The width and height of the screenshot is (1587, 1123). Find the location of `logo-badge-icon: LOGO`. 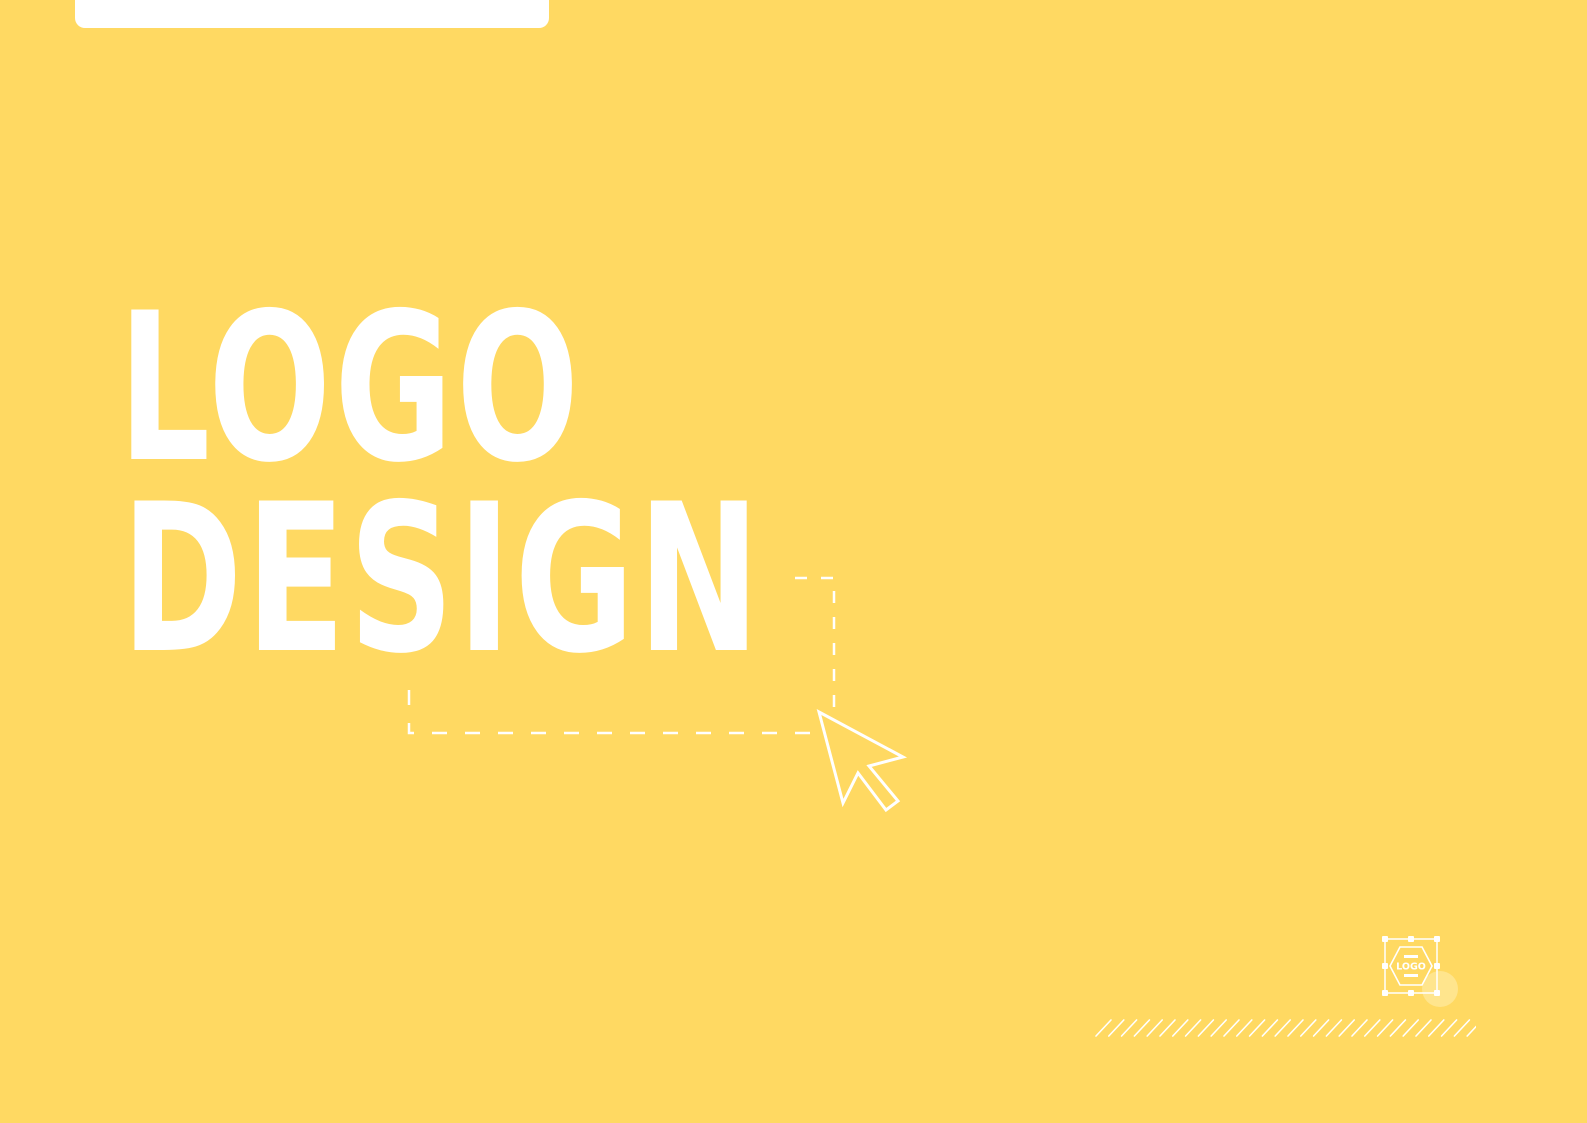

logo-badge-icon: LOGO is located at coordinates (1411, 966).